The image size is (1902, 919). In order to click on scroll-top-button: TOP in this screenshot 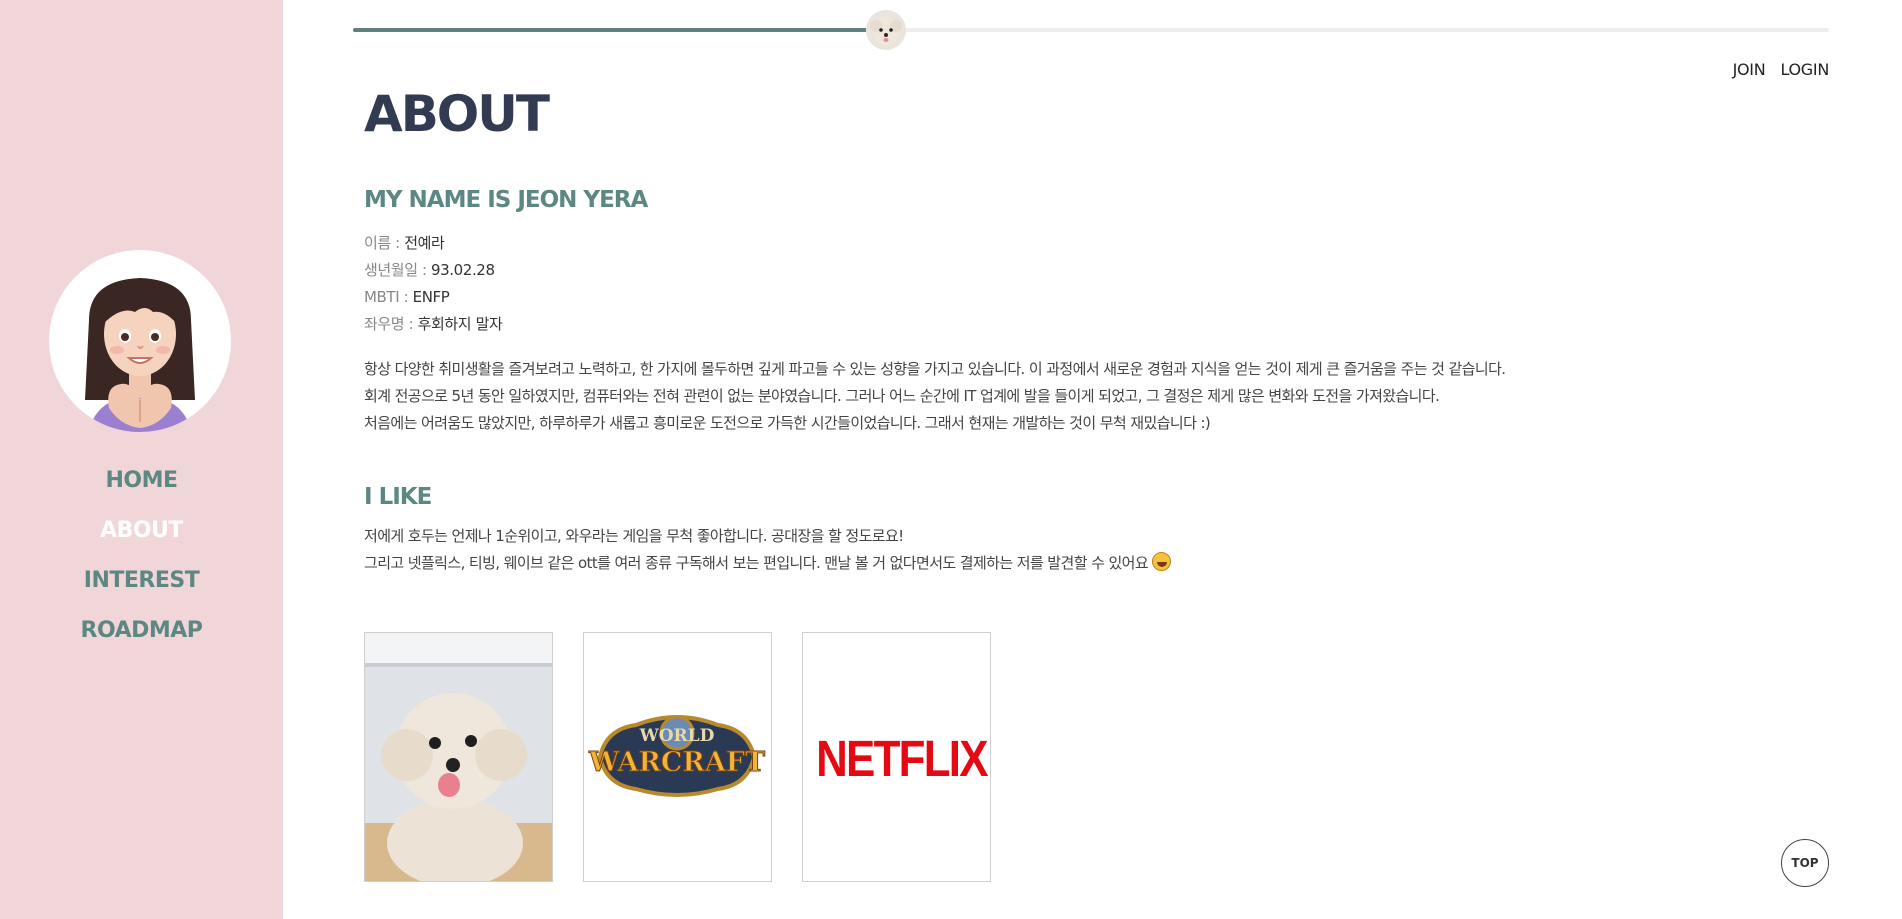, I will do `click(1805, 863)`.